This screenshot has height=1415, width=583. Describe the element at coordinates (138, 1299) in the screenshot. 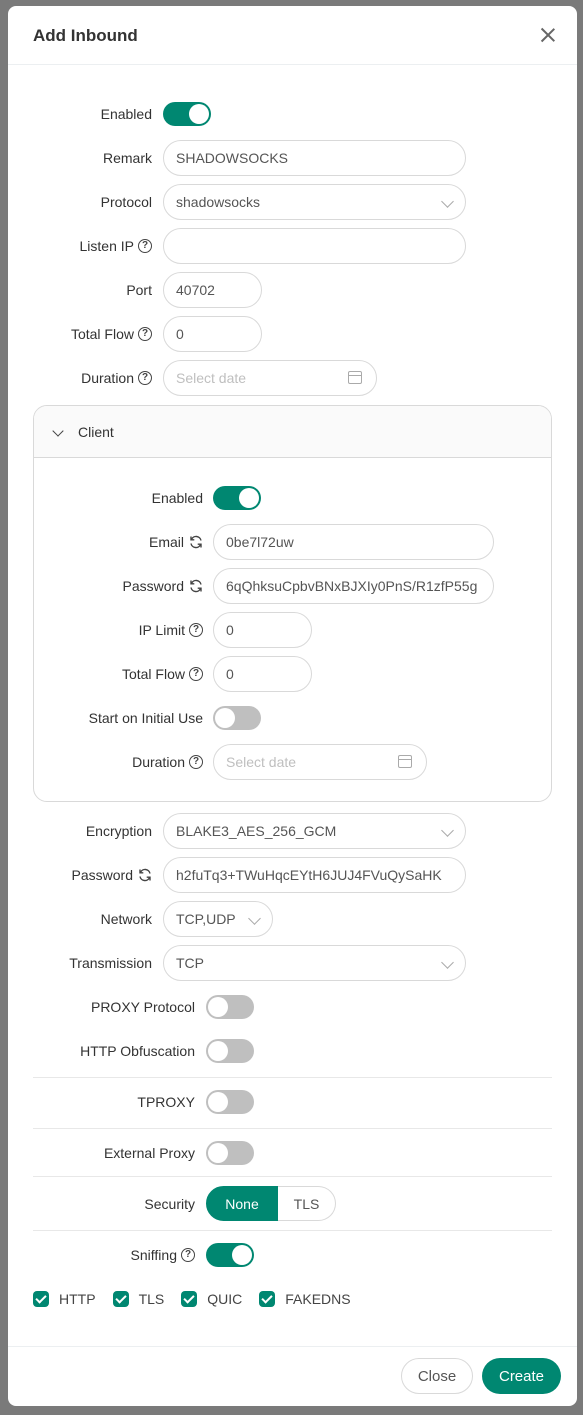

I see `sniffing-checkbox-tls: TLS` at that location.